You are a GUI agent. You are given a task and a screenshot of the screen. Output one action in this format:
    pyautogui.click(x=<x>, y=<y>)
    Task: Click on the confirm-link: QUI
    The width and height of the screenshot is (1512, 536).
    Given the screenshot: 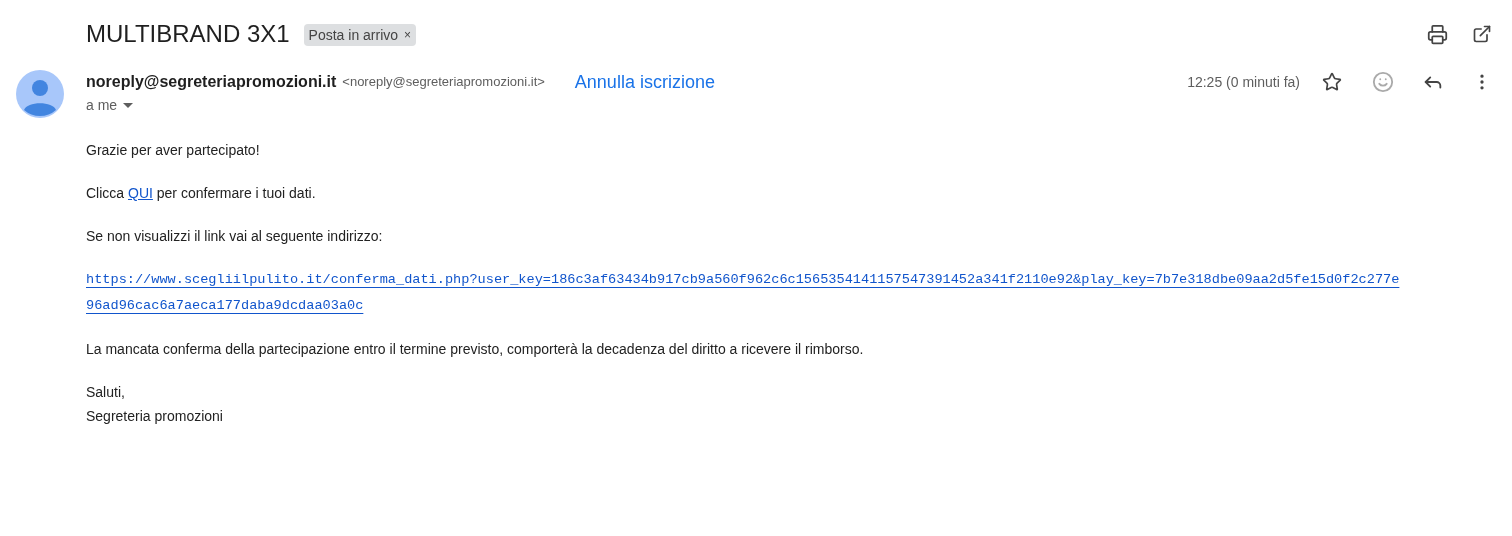 What is the action you would take?
    pyautogui.click(x=140, y=193)
    